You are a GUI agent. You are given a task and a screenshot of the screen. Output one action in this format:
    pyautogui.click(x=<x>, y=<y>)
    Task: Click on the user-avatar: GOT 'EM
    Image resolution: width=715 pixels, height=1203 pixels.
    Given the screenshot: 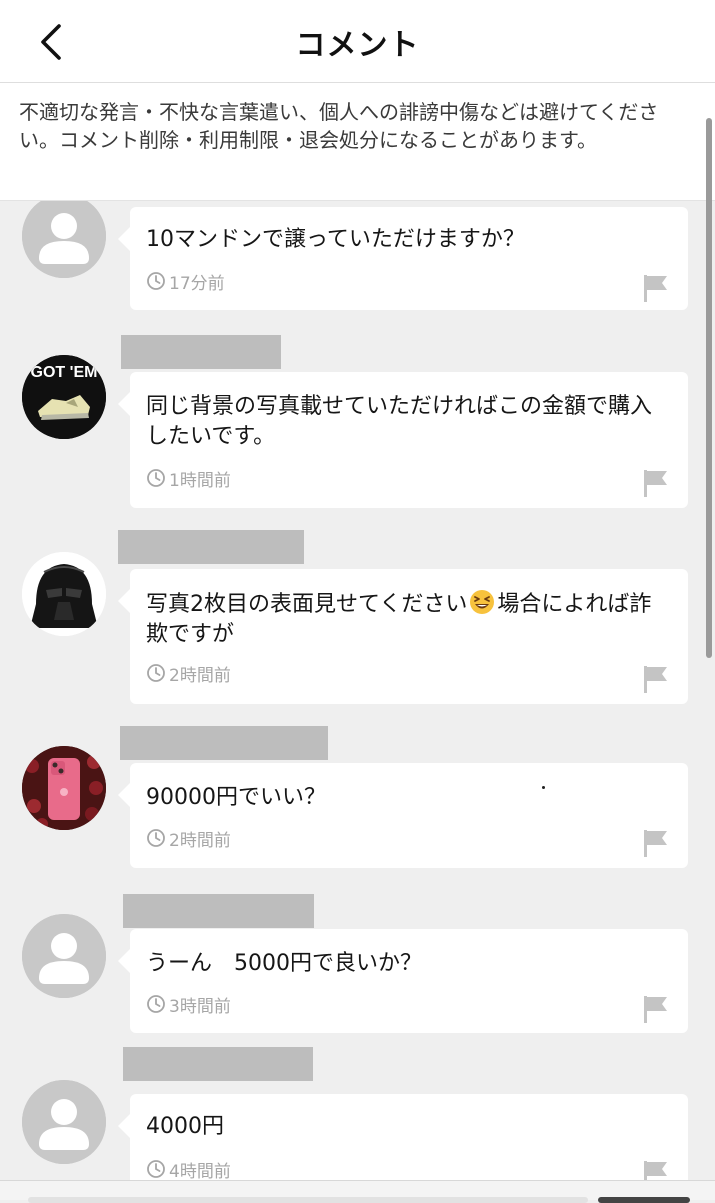 What is the action you would take?
    pyautogui.click(x=64, y=397)
    